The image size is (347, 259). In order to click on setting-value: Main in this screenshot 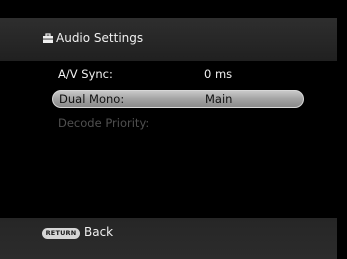, I will do `click(219, 99)`.